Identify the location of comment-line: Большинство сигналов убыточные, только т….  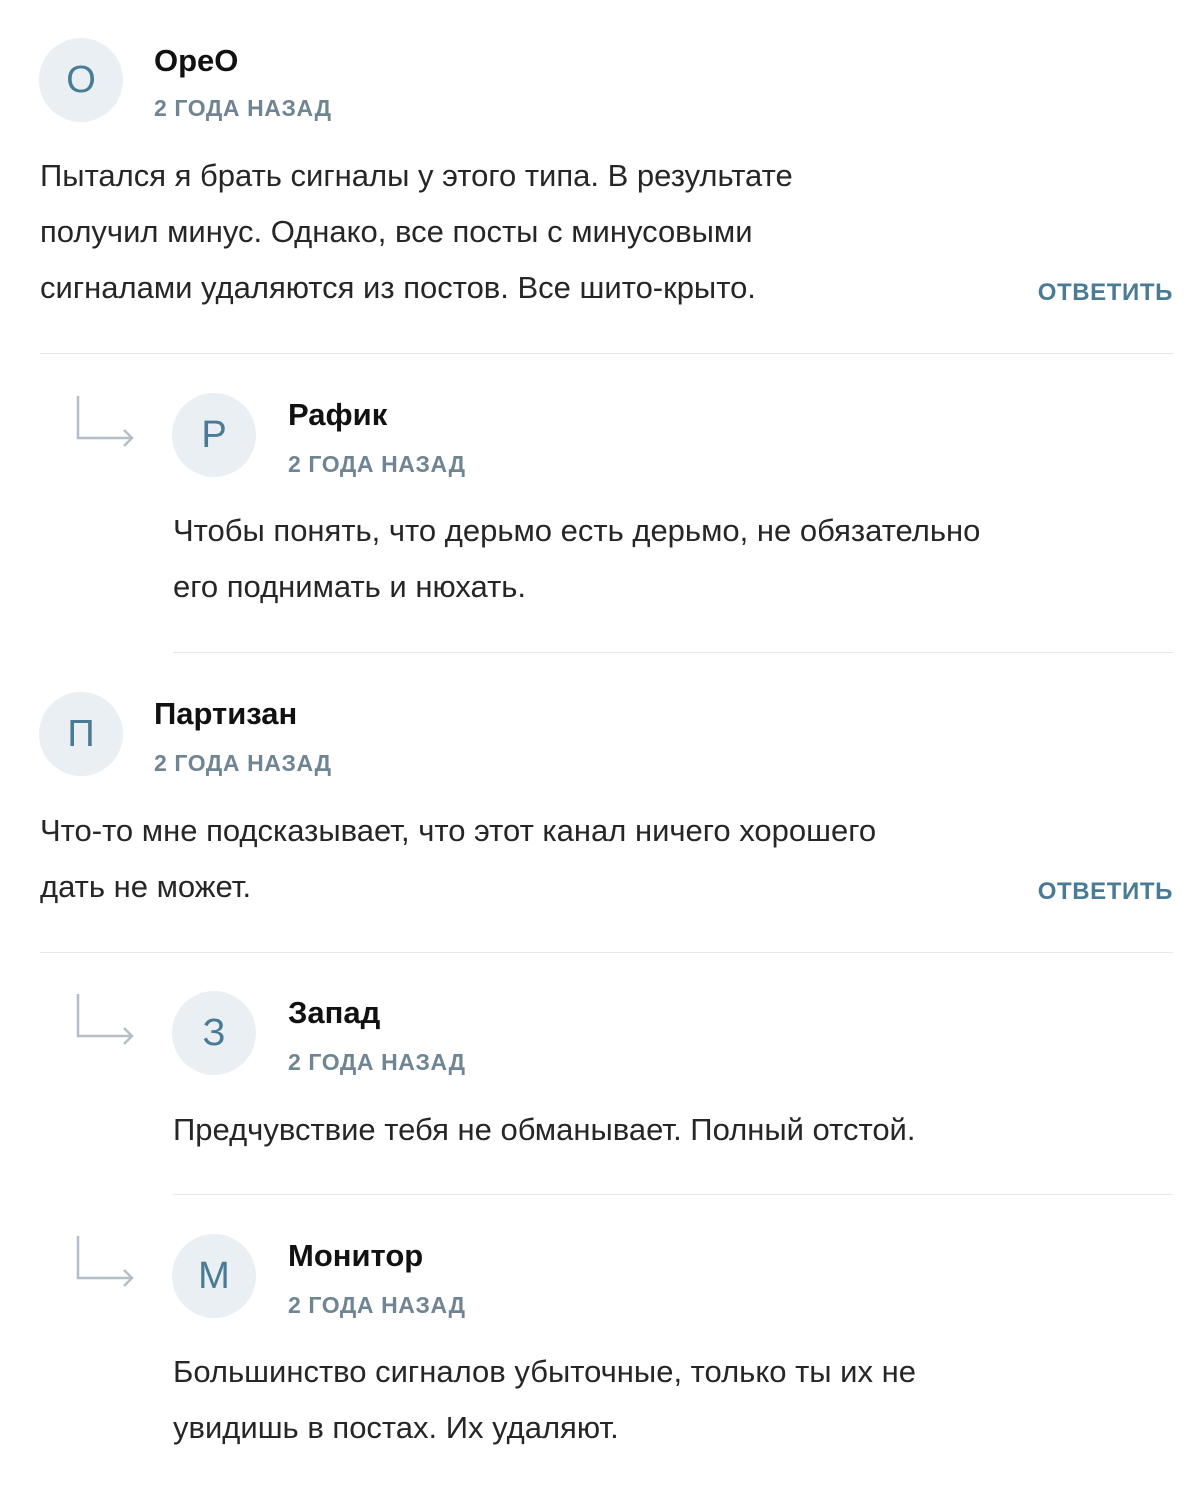
(544, 1371).